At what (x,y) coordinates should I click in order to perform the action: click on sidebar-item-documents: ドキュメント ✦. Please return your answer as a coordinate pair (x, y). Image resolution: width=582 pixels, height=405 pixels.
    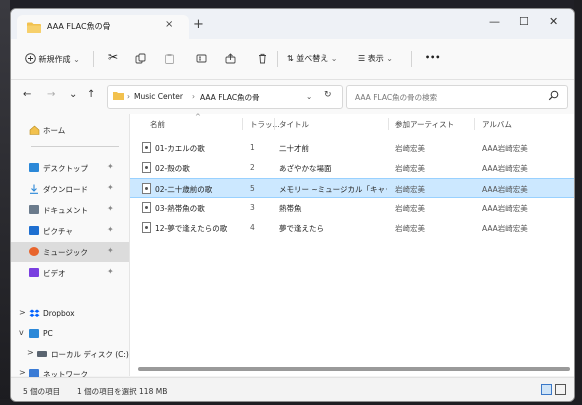
    Looking at the image, I should click on (70, 210).